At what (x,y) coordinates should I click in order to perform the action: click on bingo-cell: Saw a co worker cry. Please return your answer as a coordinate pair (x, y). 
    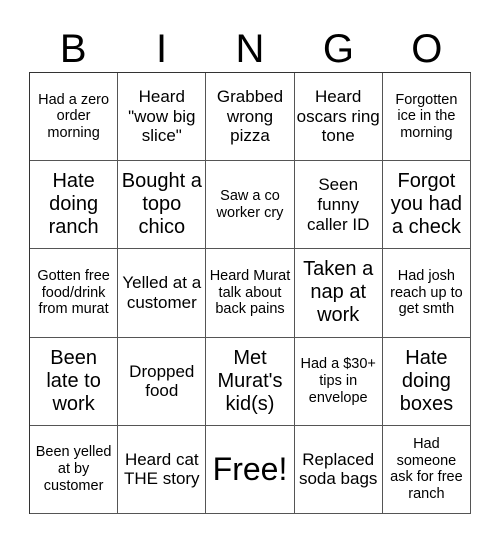
    Looking at the image, I should click on (250, 205).